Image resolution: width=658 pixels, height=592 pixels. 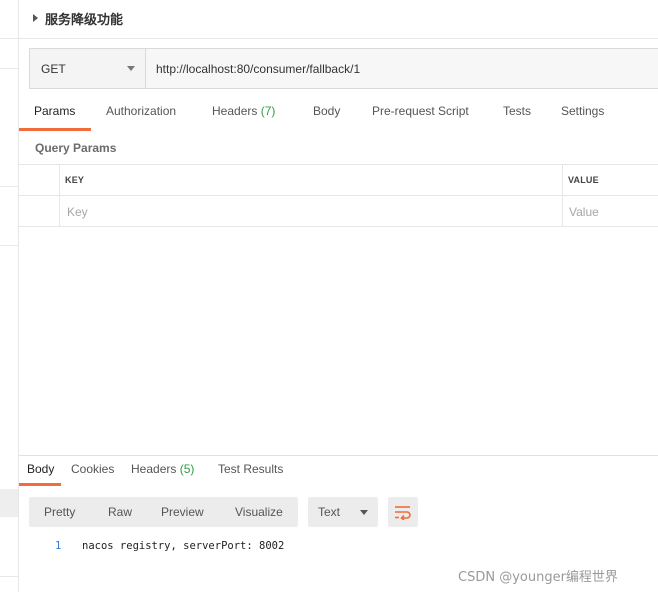 I want to click on request-title: 服务降级功能, so click(x=84, y=20).